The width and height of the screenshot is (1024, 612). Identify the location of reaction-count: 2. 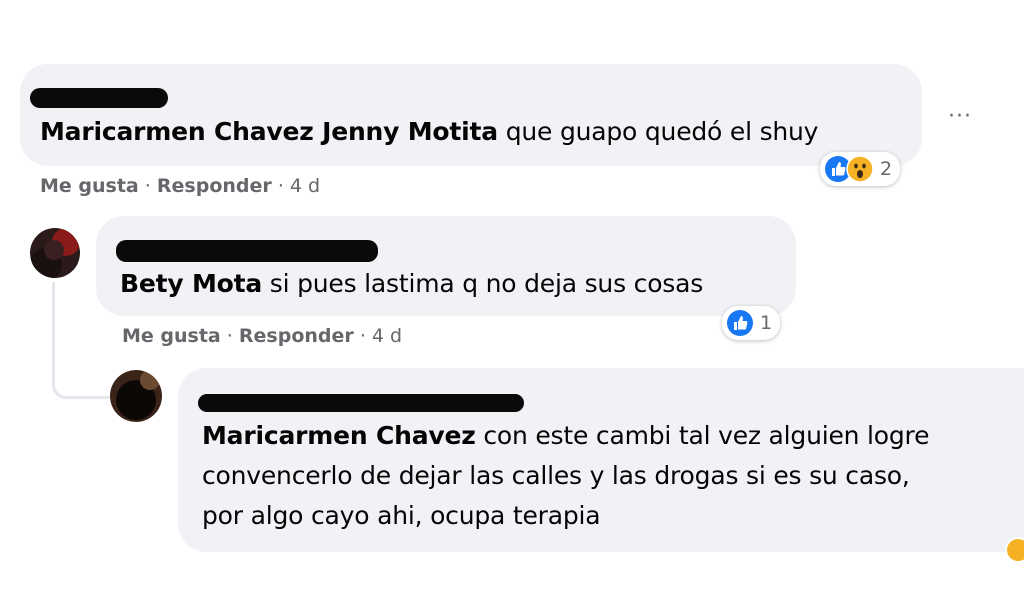
(886, 169).